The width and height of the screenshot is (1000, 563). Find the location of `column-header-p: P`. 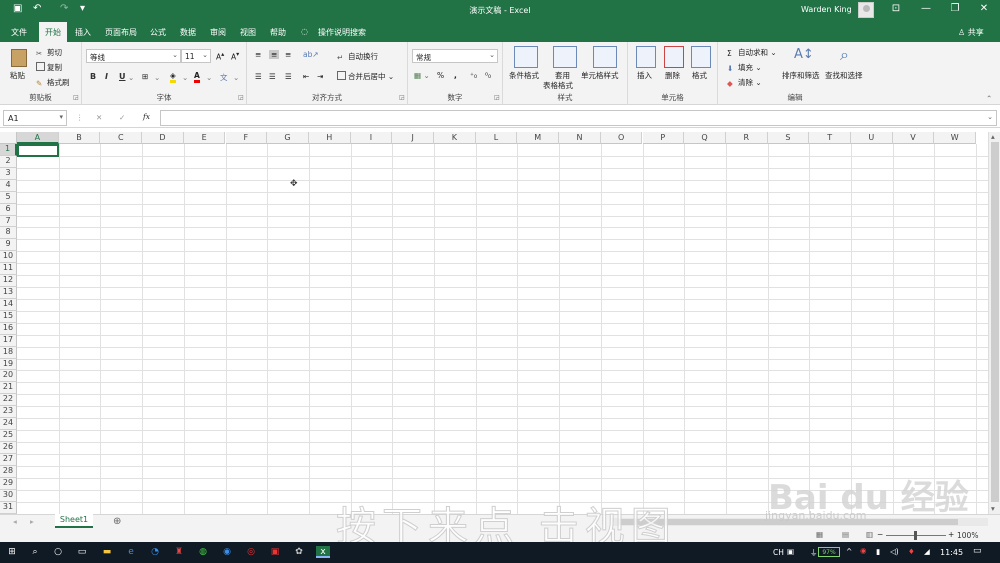

column-header-p: P is located at coordinates (663, 138).